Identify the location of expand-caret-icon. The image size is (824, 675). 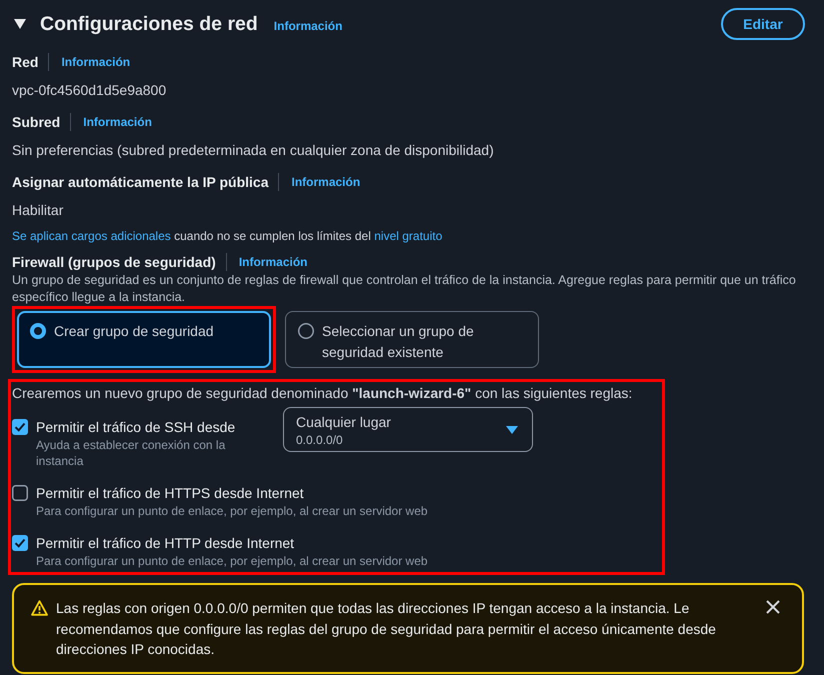
(20, 24).